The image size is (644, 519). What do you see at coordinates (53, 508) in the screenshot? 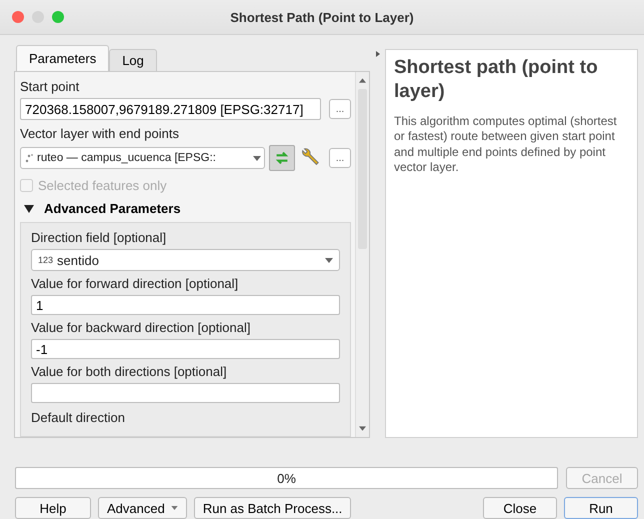
I see `footer-button: Help` at bounding box center [53, 508].